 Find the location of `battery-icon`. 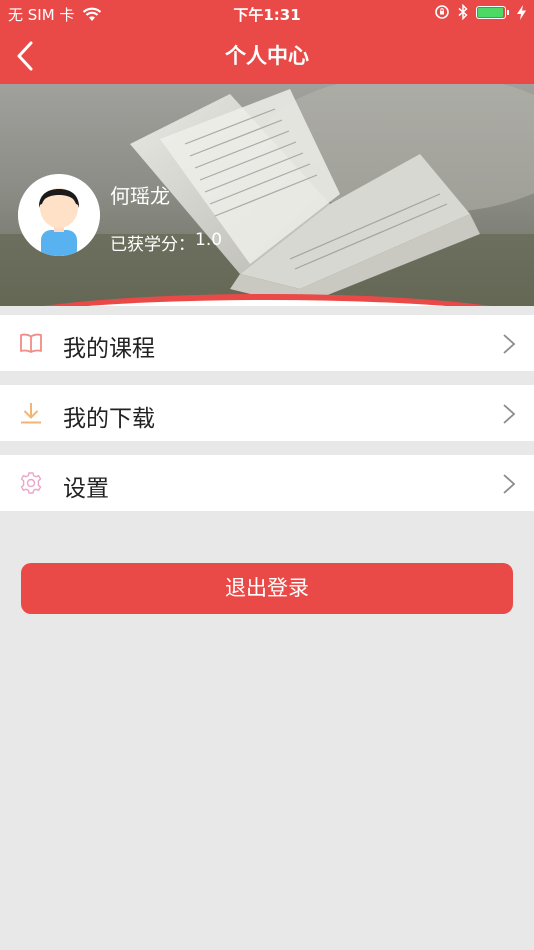

battery-icon is located at coordinates (491, 12).